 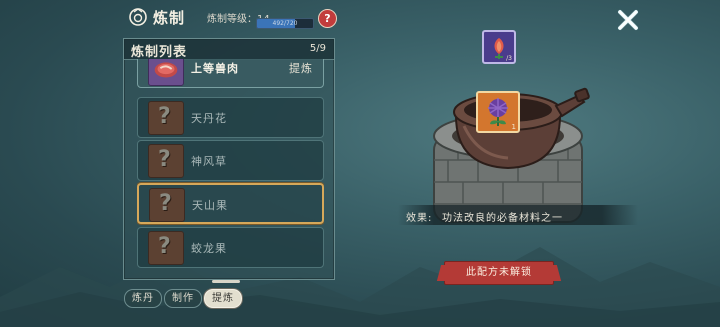 I want to click on material-slot: 1, so click(x=498, y=112).